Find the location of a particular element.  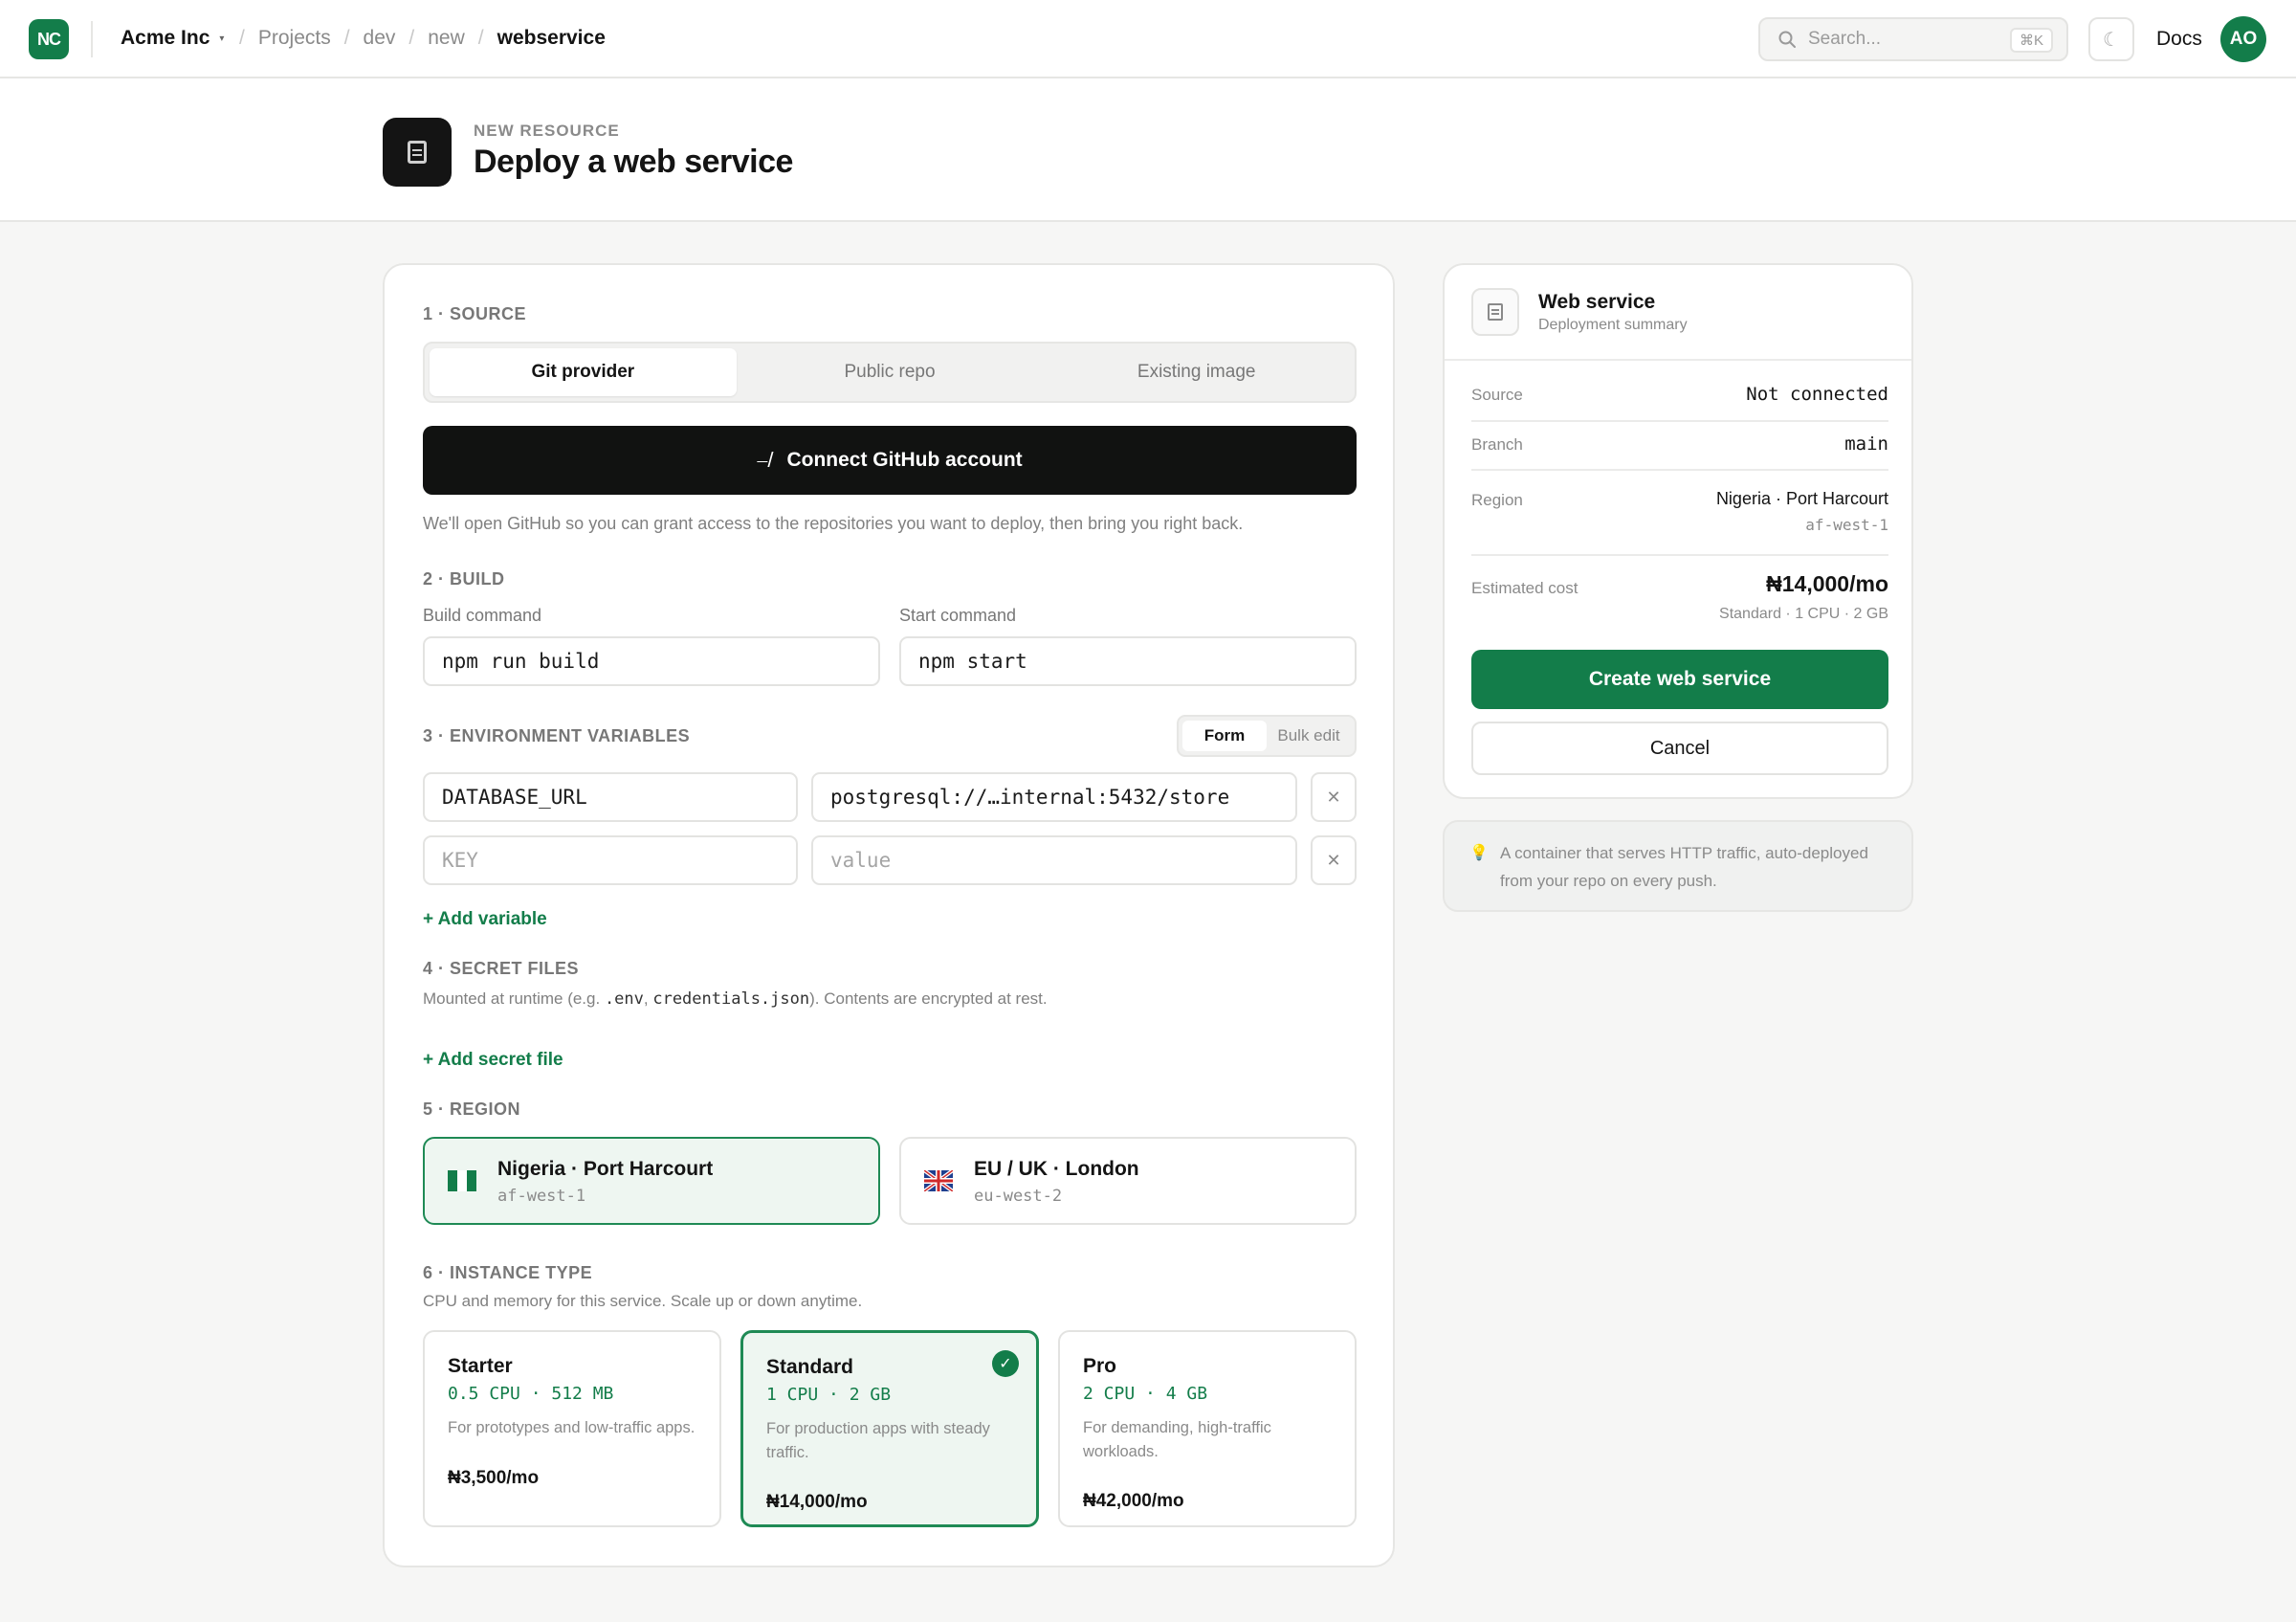

start-command-input: npm start is located at coordinates (1128, 661).